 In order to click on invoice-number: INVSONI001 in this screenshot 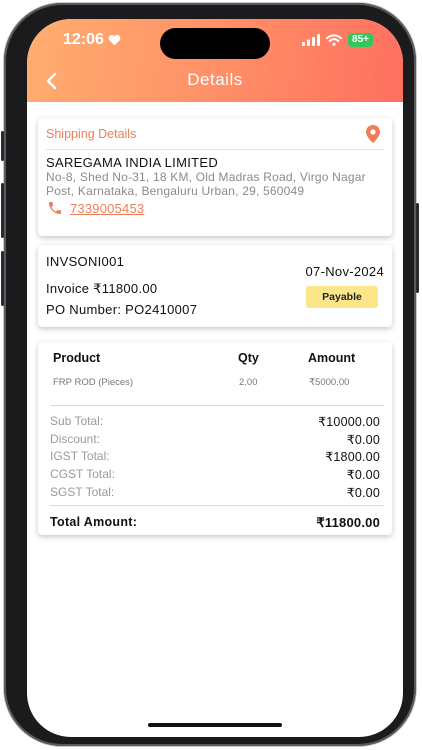, I will do `click(85, 261)`.